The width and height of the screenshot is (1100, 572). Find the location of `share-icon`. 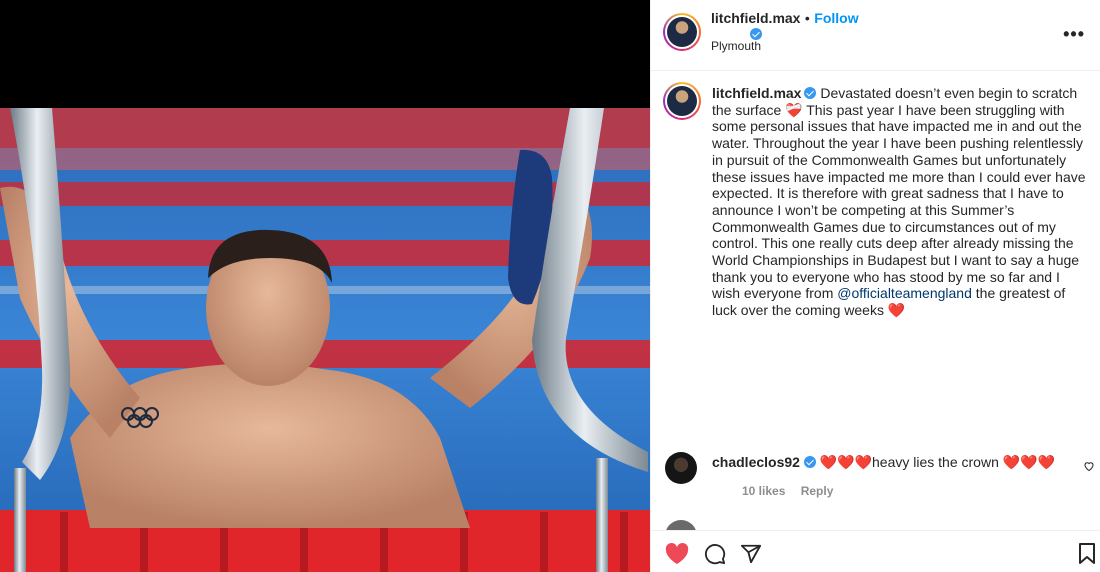

share-icon is located at coordinates (751, 556).